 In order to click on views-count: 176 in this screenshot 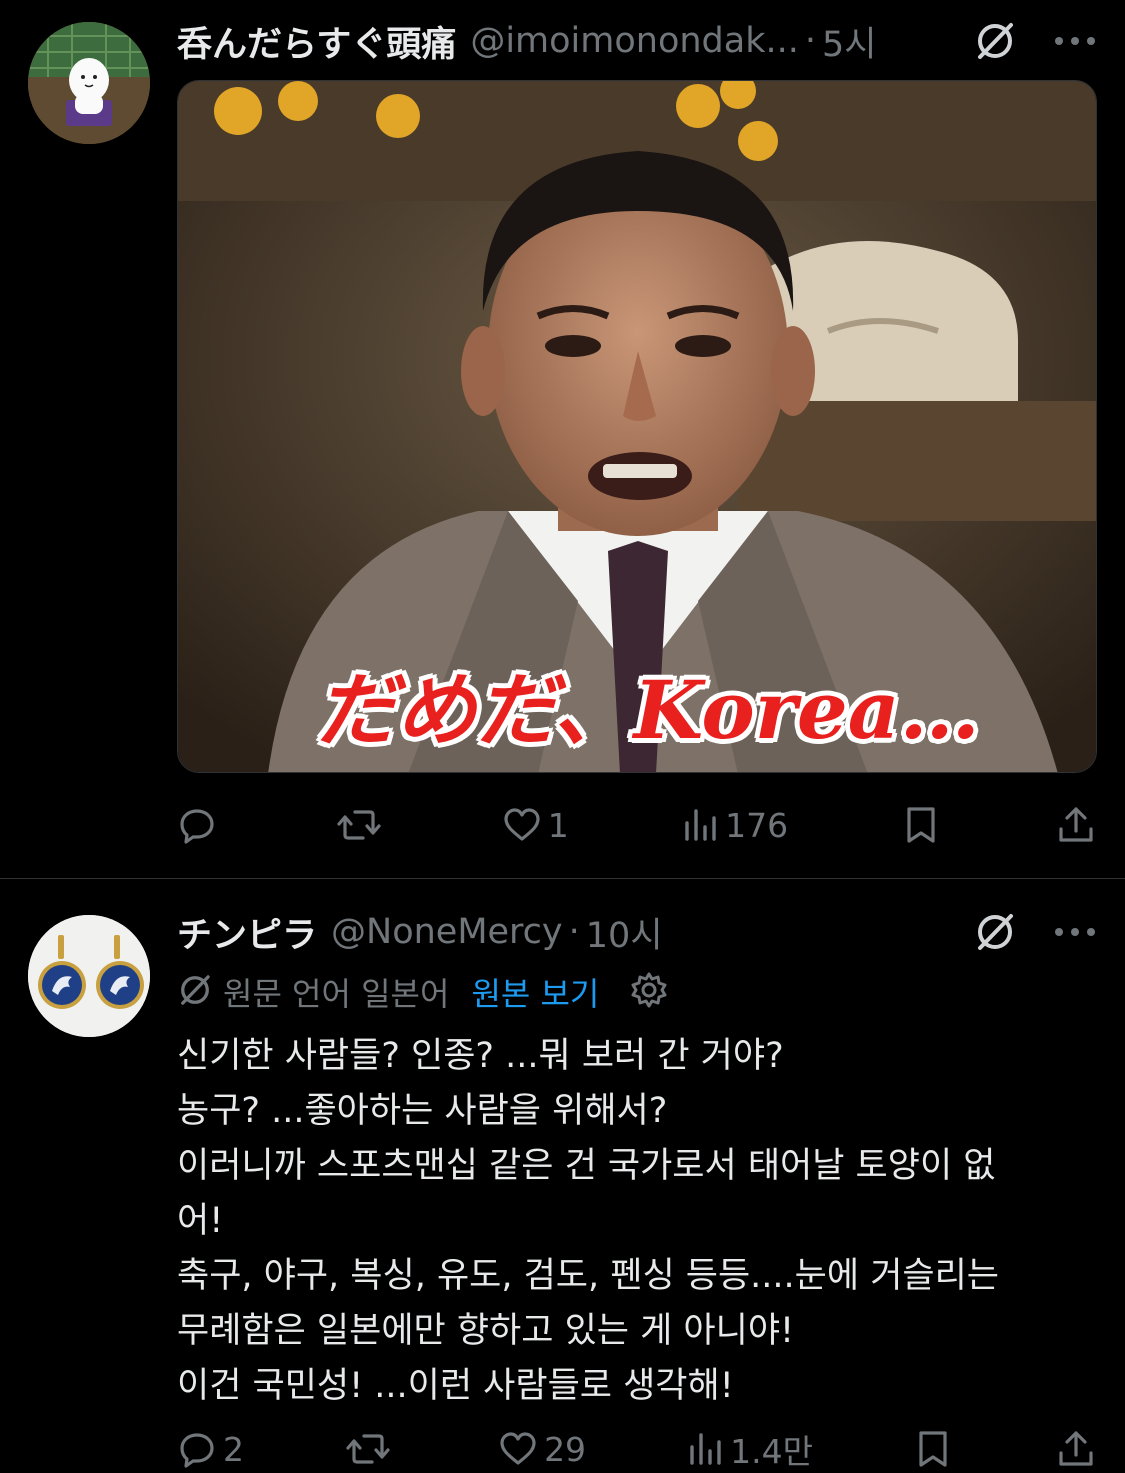, I will do `click(757, 825)`.